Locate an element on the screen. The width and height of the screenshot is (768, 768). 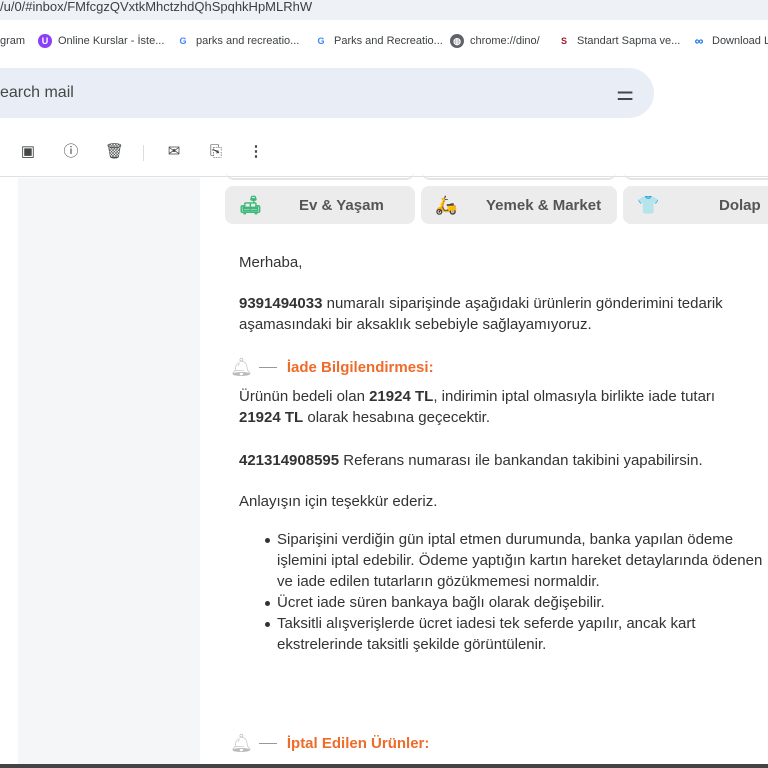
text: Ürünün bedeli olan is located at coordinates (304, 396).